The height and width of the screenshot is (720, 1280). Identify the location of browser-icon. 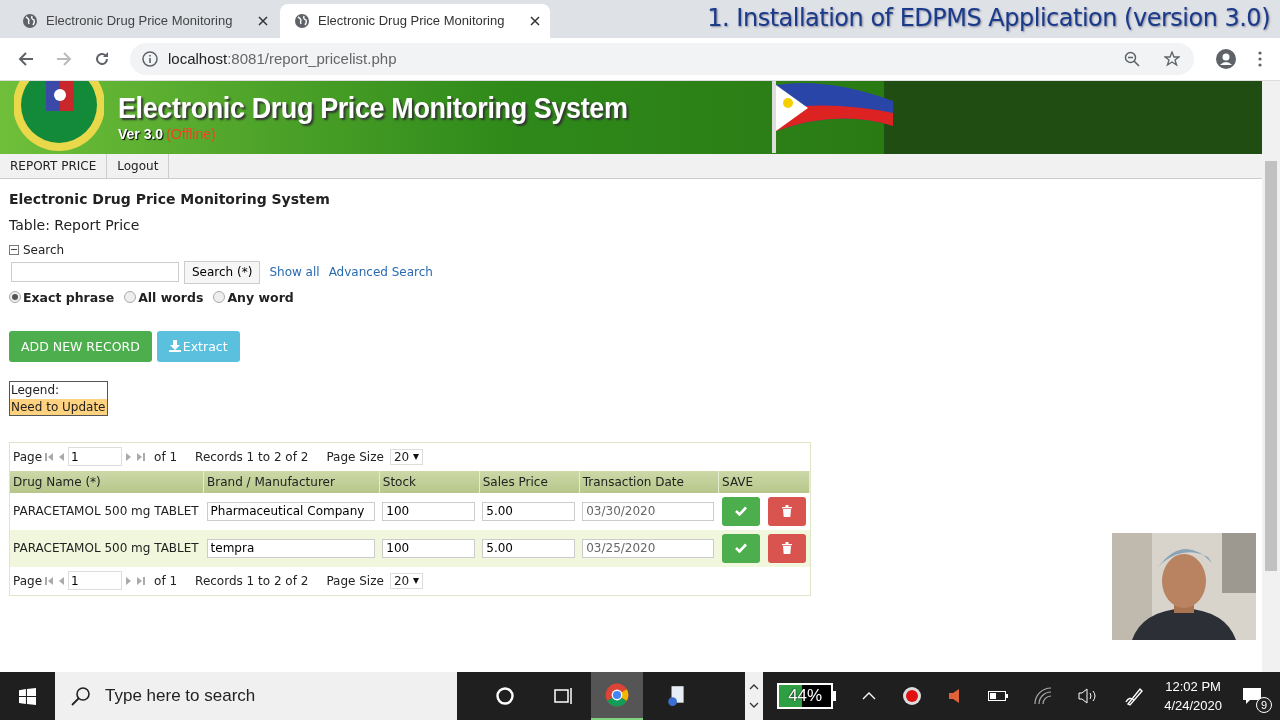
(617, 695).